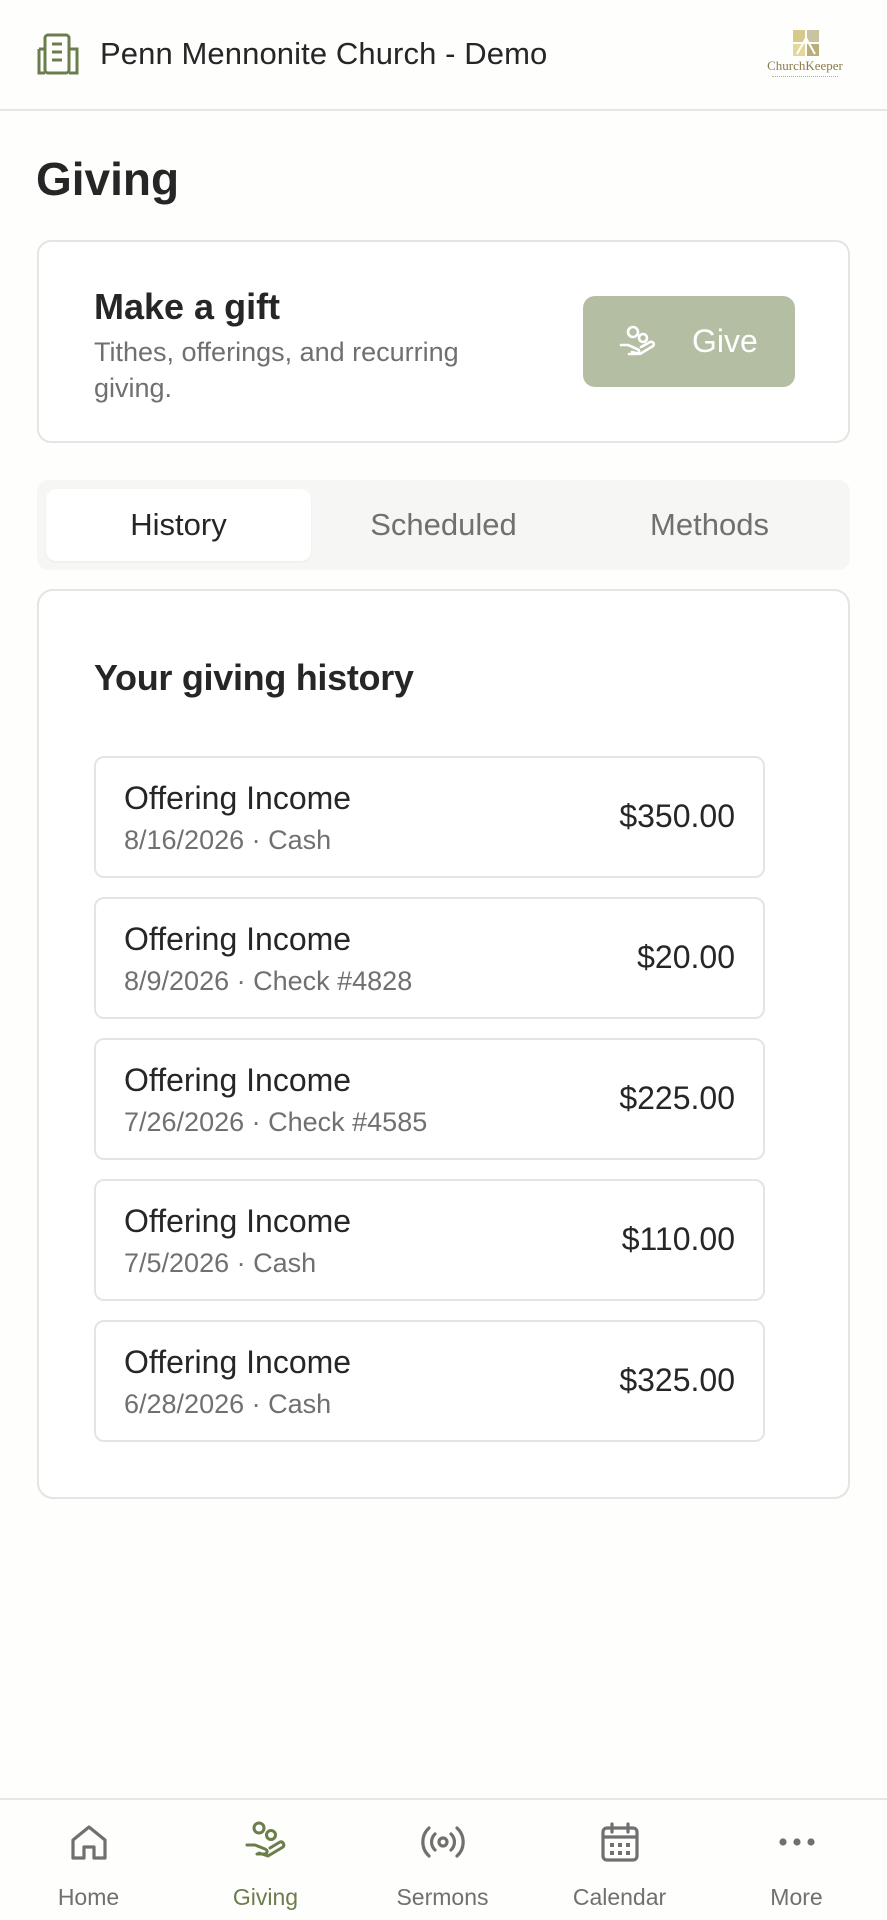 This screenshot has width=887, height=1920. Describe the element at coordinates (686, 957) in the screenshot. I see `gift-amount: $20.00` at that location.